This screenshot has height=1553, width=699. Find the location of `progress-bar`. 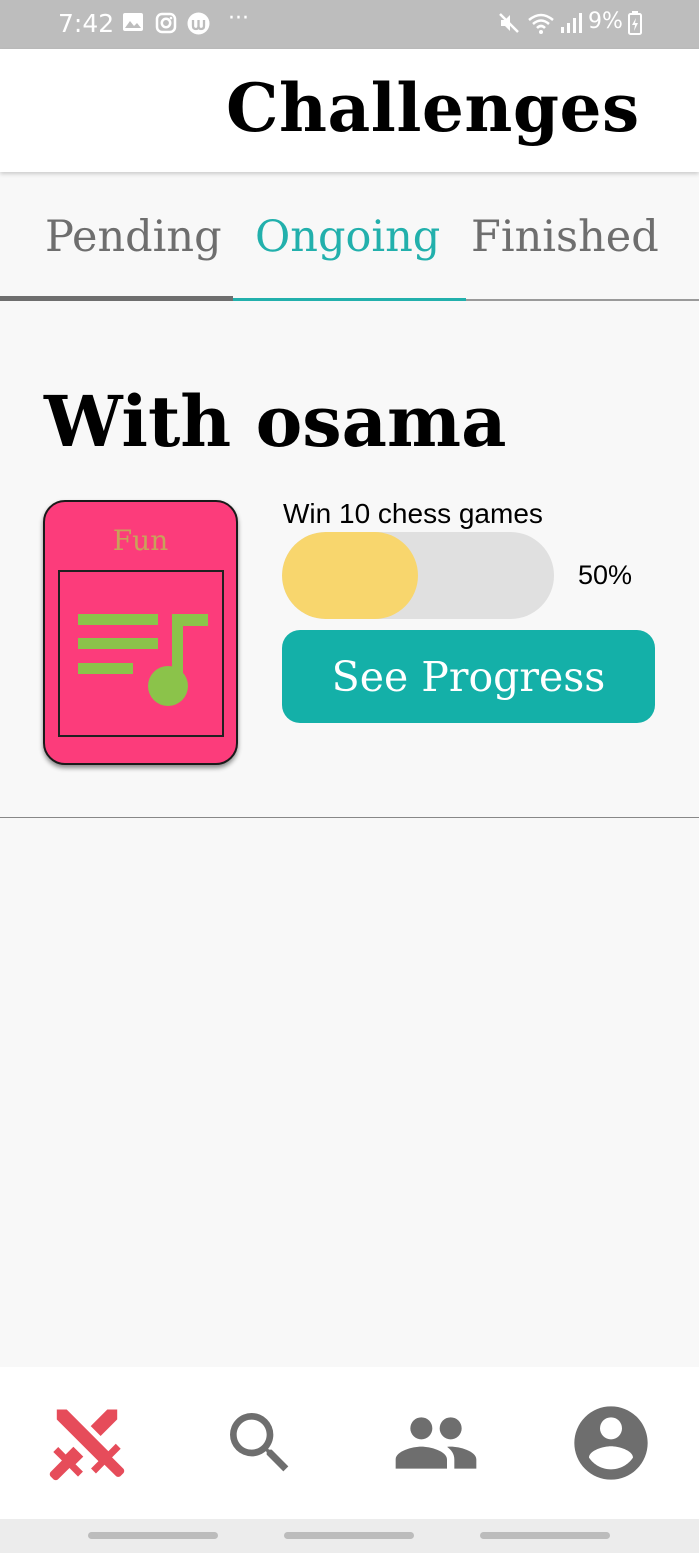

progress-bar is located at coordinates (418, 575).